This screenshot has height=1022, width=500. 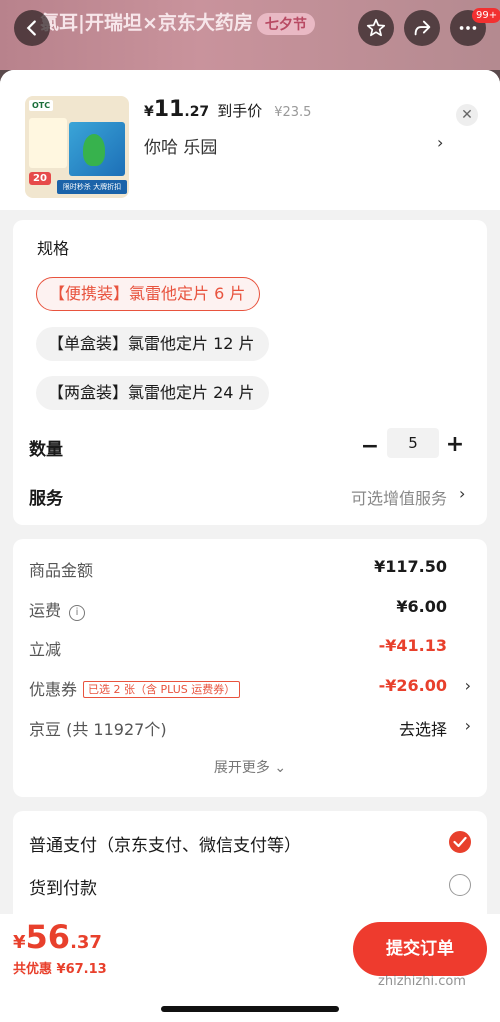 What do you see at coordinates (250, 728) in the screenshot?
I see `jingdou-row: 京豆 (共 11927个) 去选择 ›` at bounding box center [250, 728].